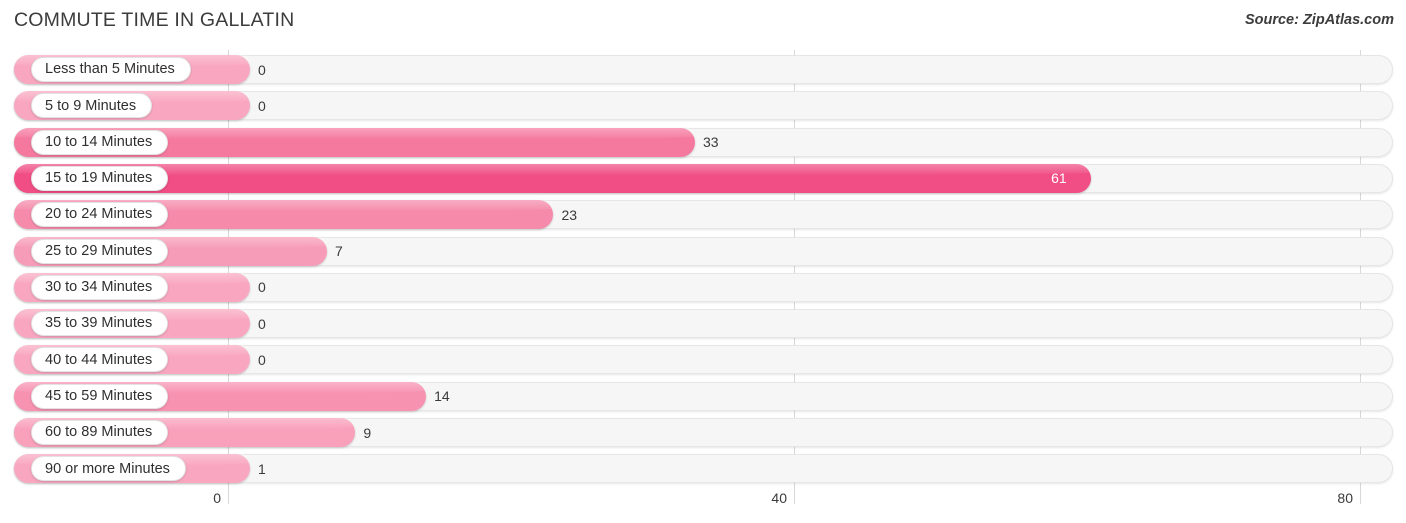 This screenshot has height=523, width=1406. What do you see at coordinates (703, 432) in the screenshot?
I see `bar-row: 60 to 89 Minutes 9` at bounding box center [703, 432].